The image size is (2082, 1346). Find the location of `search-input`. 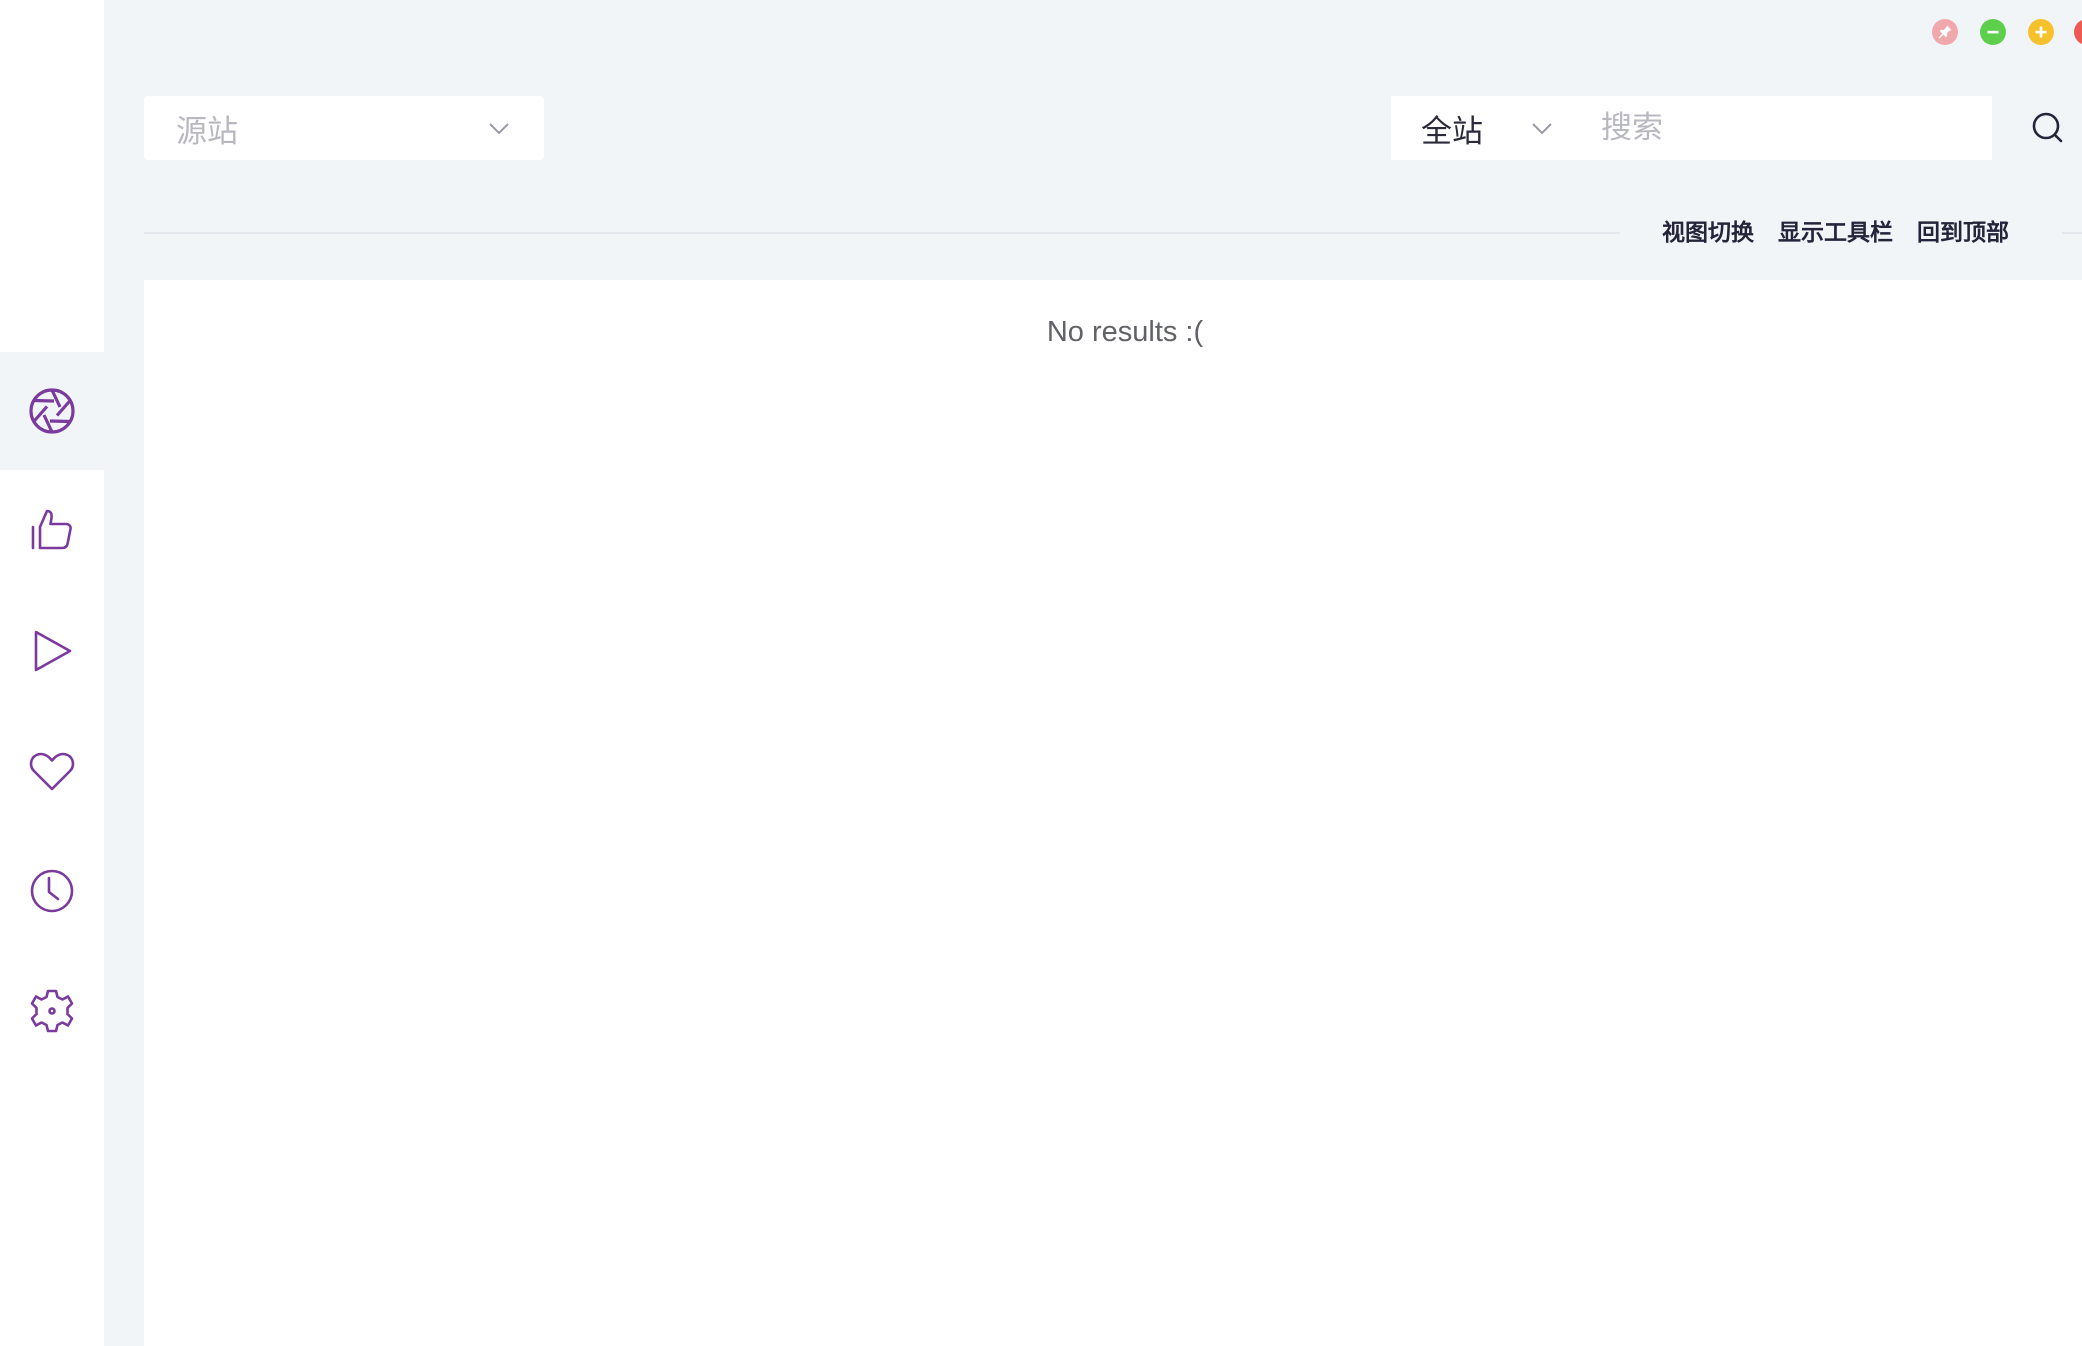

search-input is located at coordinates (1784, 128).